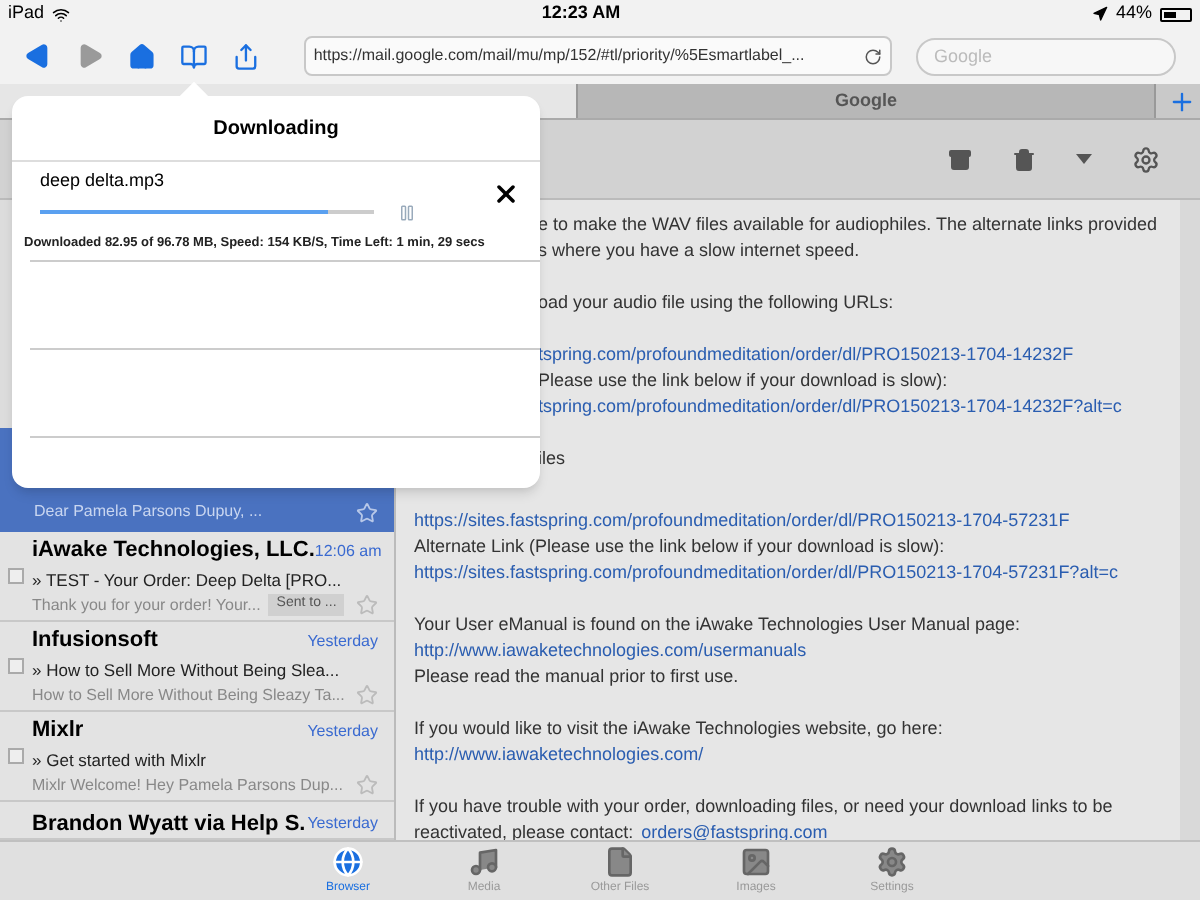 Image resolution: width=1200 pixels, height=900 pixels. I want to click on globe-icon, so click(348, 861).